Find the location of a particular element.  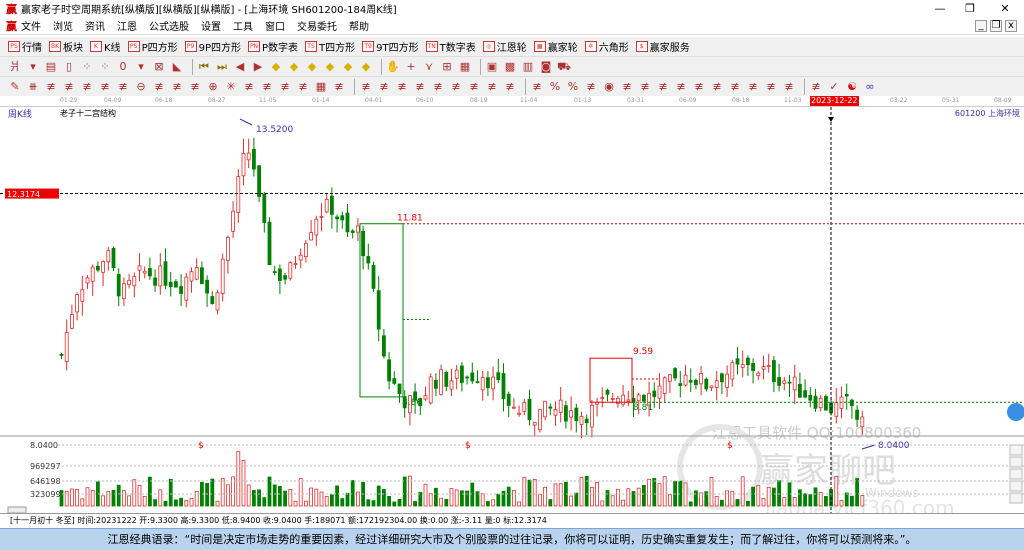

last-icon: ⏭ is located at coordinates (222, 67).